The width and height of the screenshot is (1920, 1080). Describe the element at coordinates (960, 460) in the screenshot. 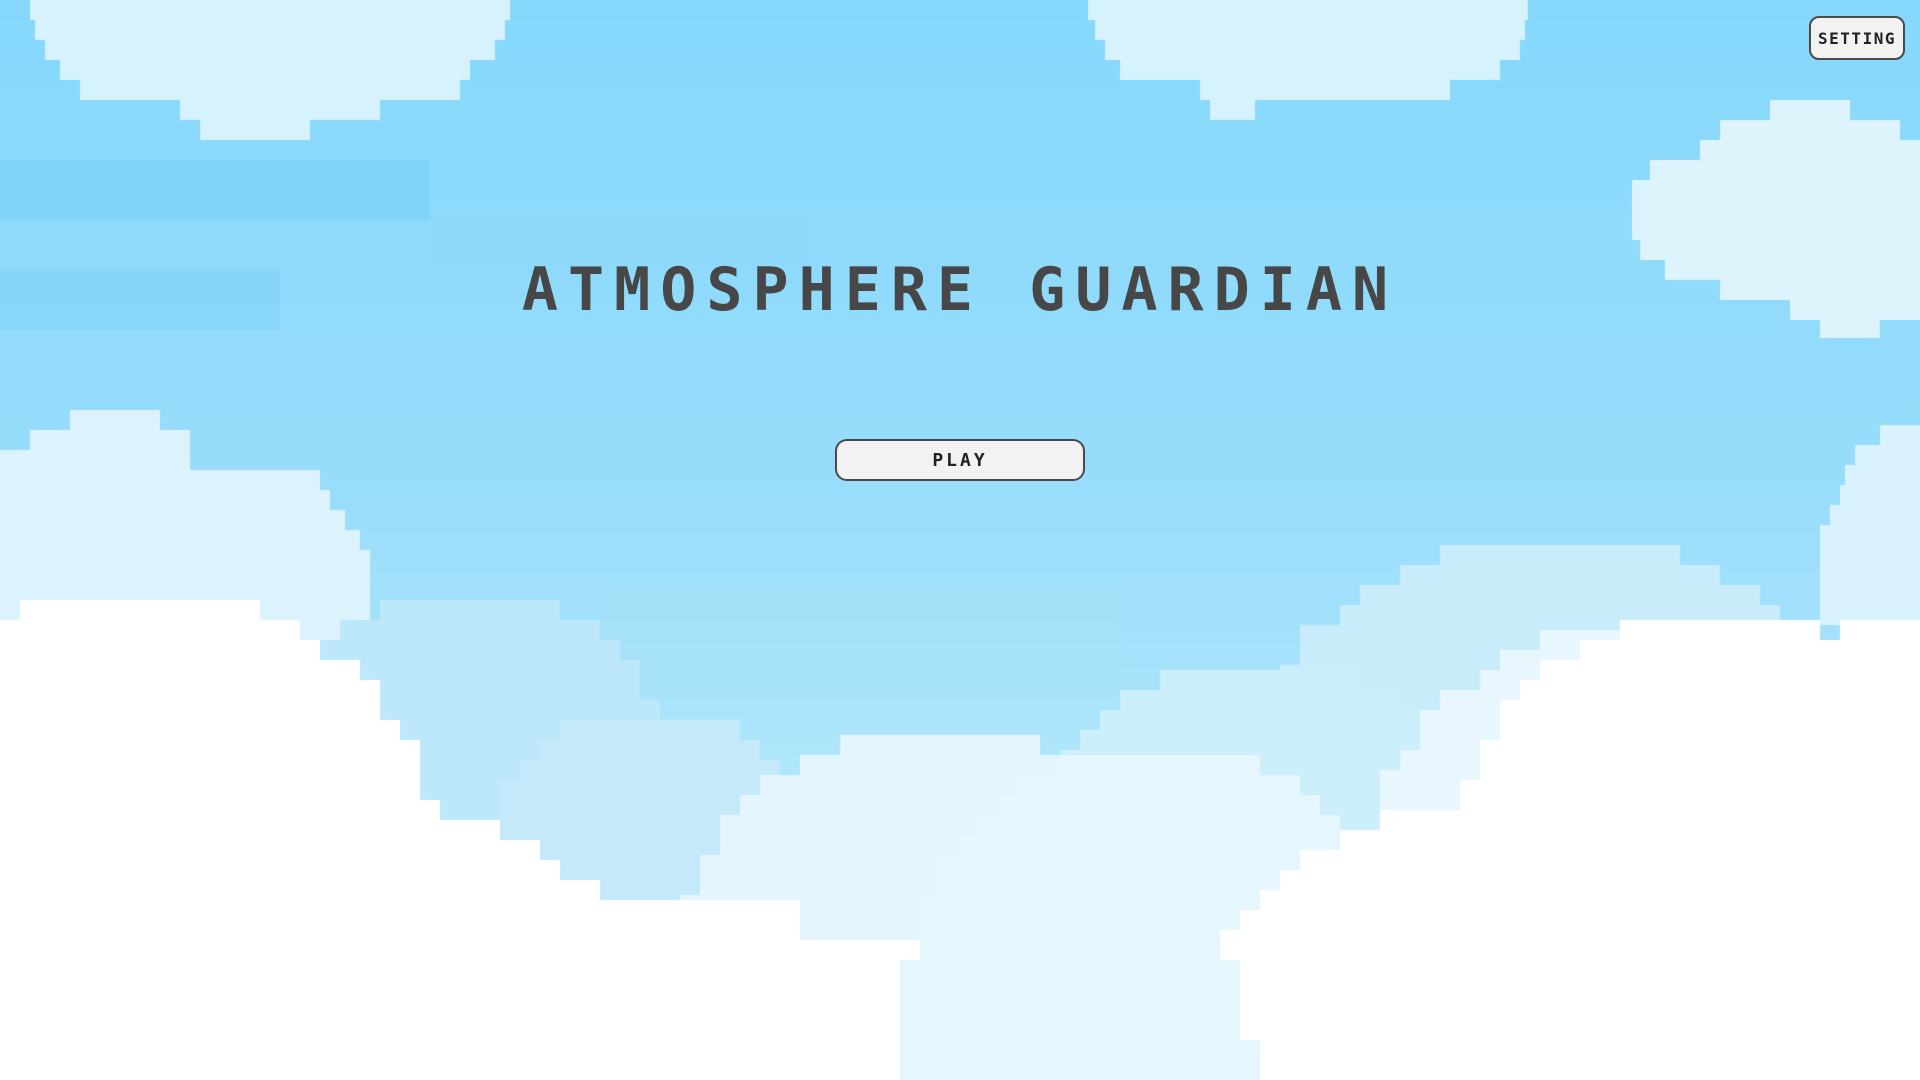

I see `play-button: PLAY` at that location.